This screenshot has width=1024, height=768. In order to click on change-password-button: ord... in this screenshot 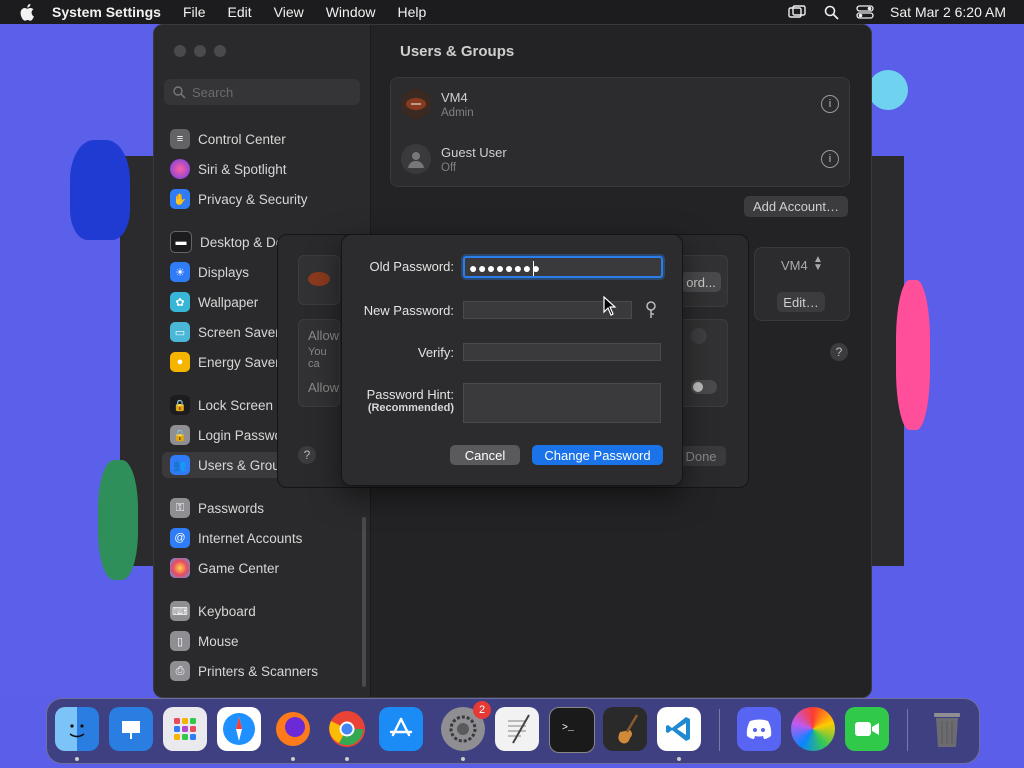, I will do `click(701, 282)`.